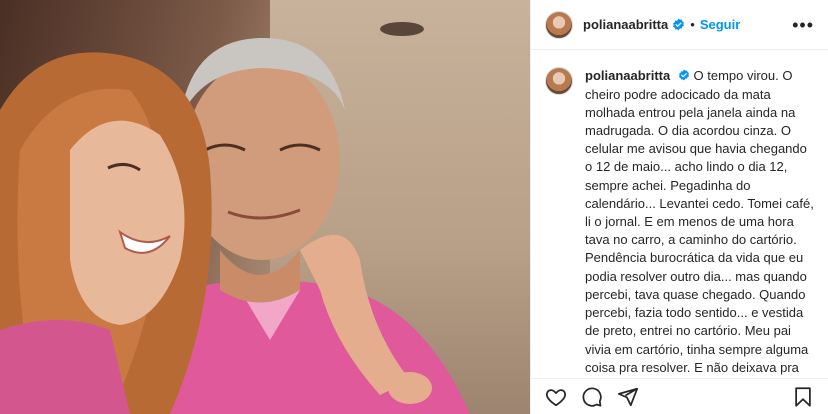 The height and width of the screenshot is (414, 828). What do you see at coordinates (803, 25) in the screenshot?
I see `more-options-icon: •••` at bounding box center [803, 25].